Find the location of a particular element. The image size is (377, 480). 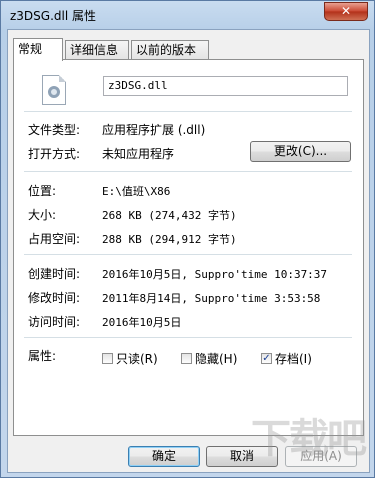

checkbox-checked-icon: ✓ is located at coordinates (266, 358).